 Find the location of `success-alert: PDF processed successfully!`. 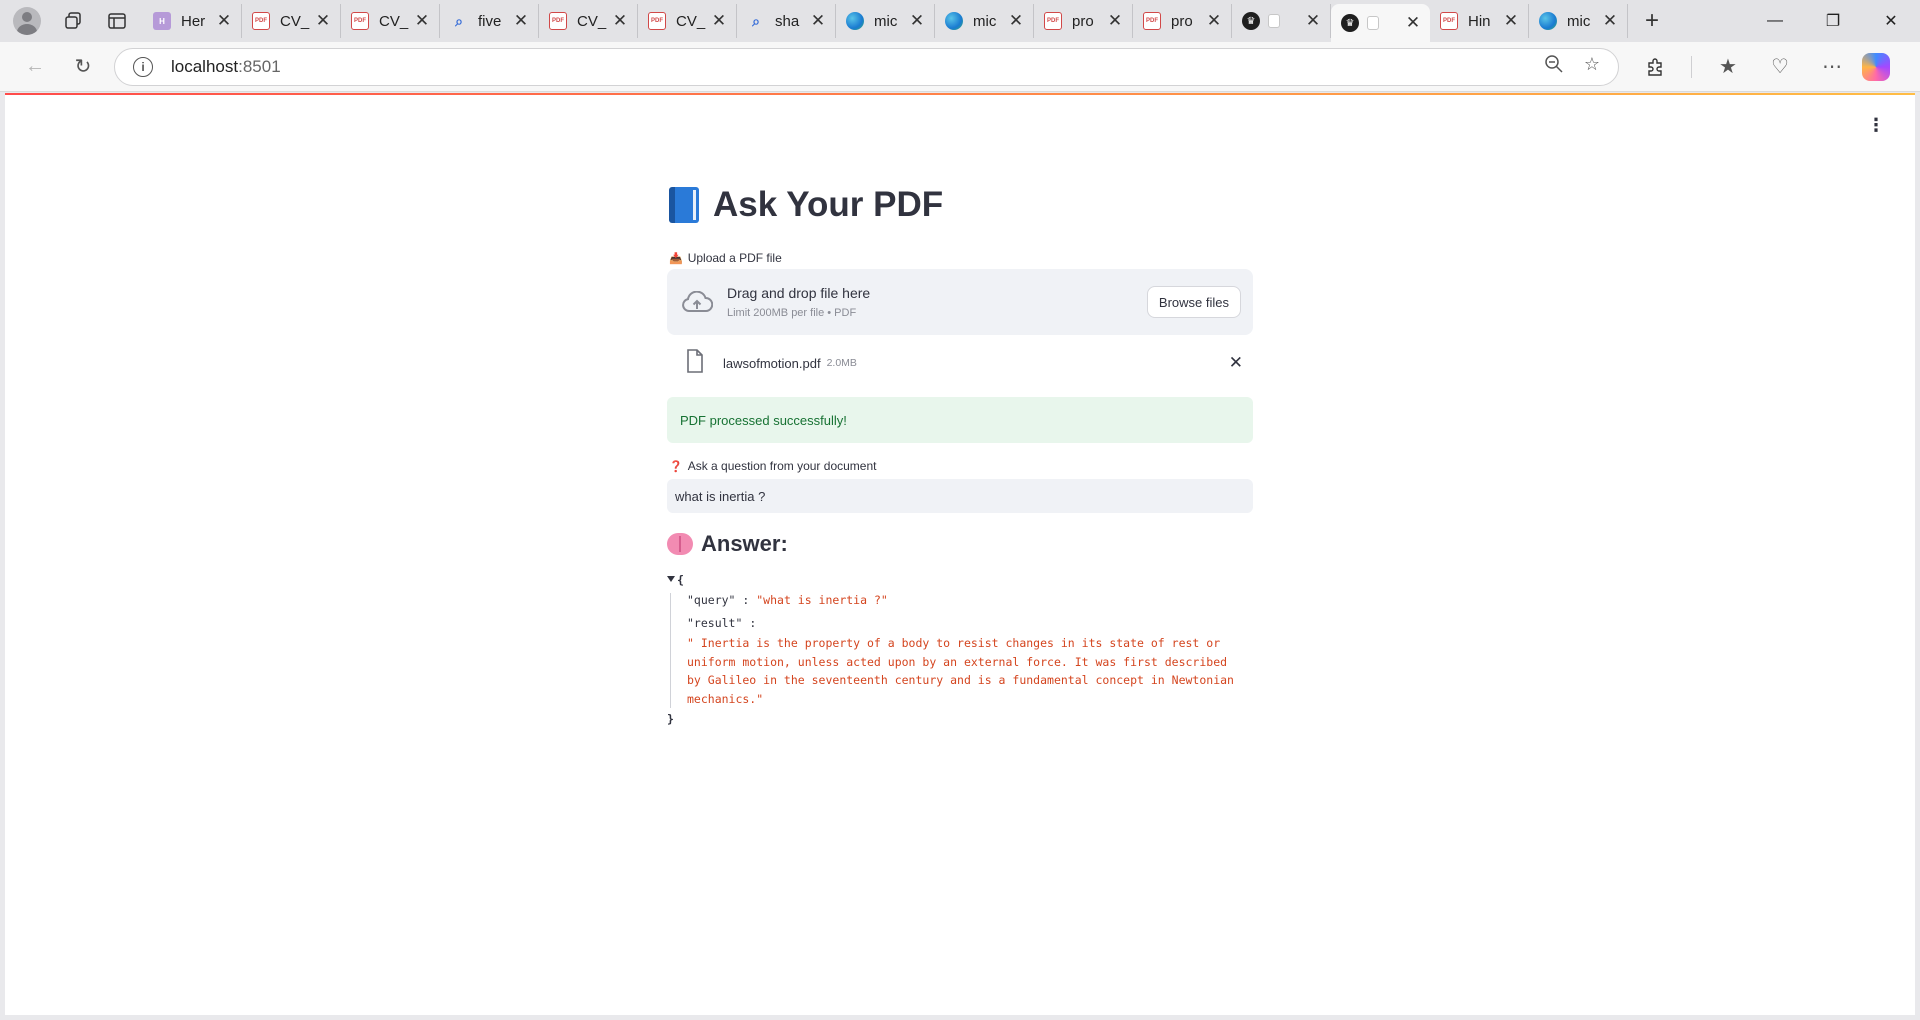

success-alert: PDF processed successfully! is located at coordinates (960, 420).